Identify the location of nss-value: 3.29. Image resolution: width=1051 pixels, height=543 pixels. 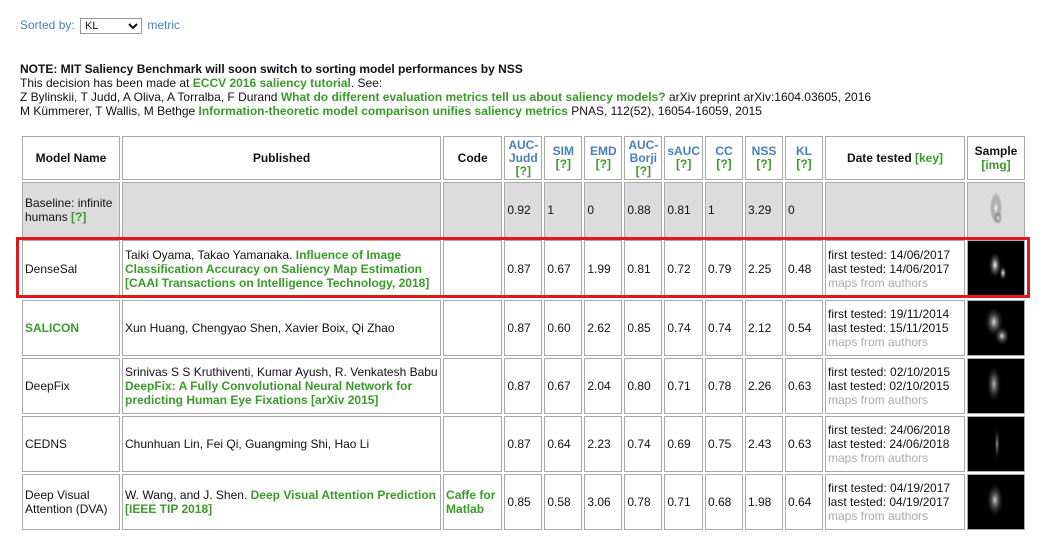
(764, 210).